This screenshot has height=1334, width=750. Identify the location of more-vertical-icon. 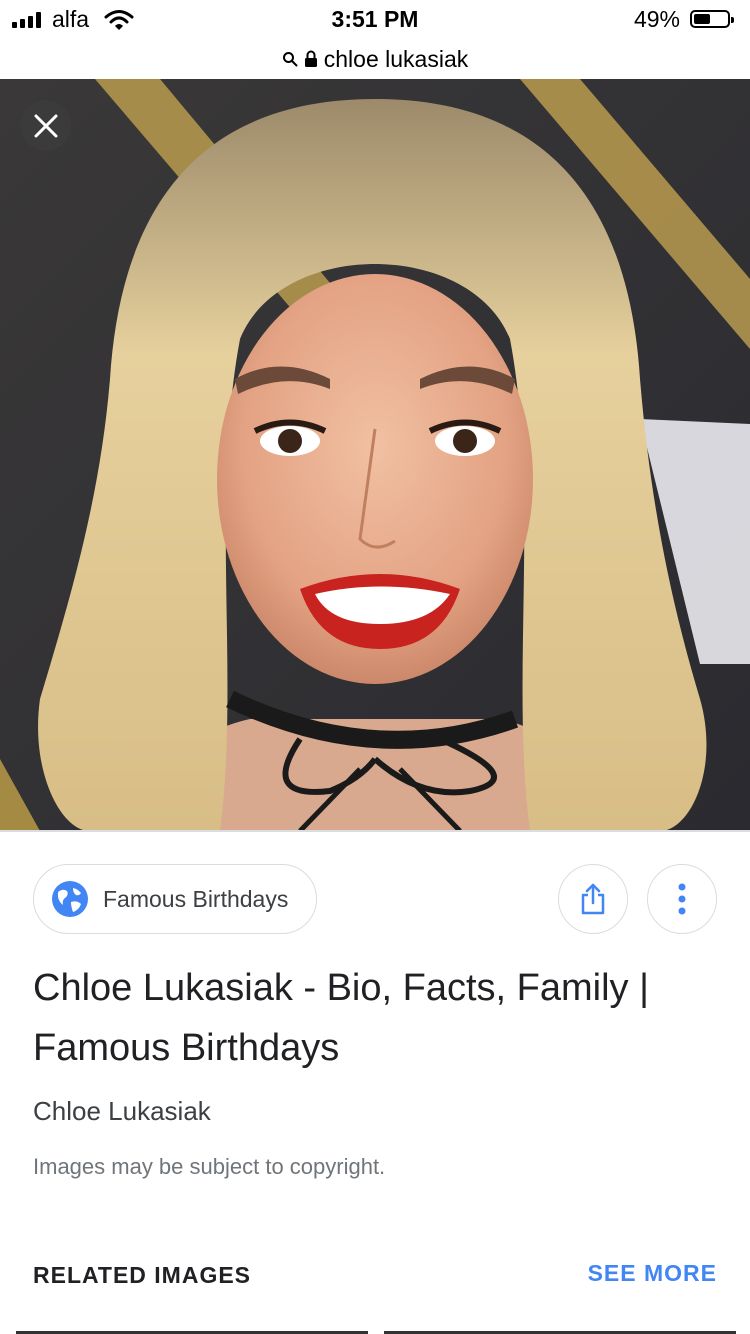
(682, 899).